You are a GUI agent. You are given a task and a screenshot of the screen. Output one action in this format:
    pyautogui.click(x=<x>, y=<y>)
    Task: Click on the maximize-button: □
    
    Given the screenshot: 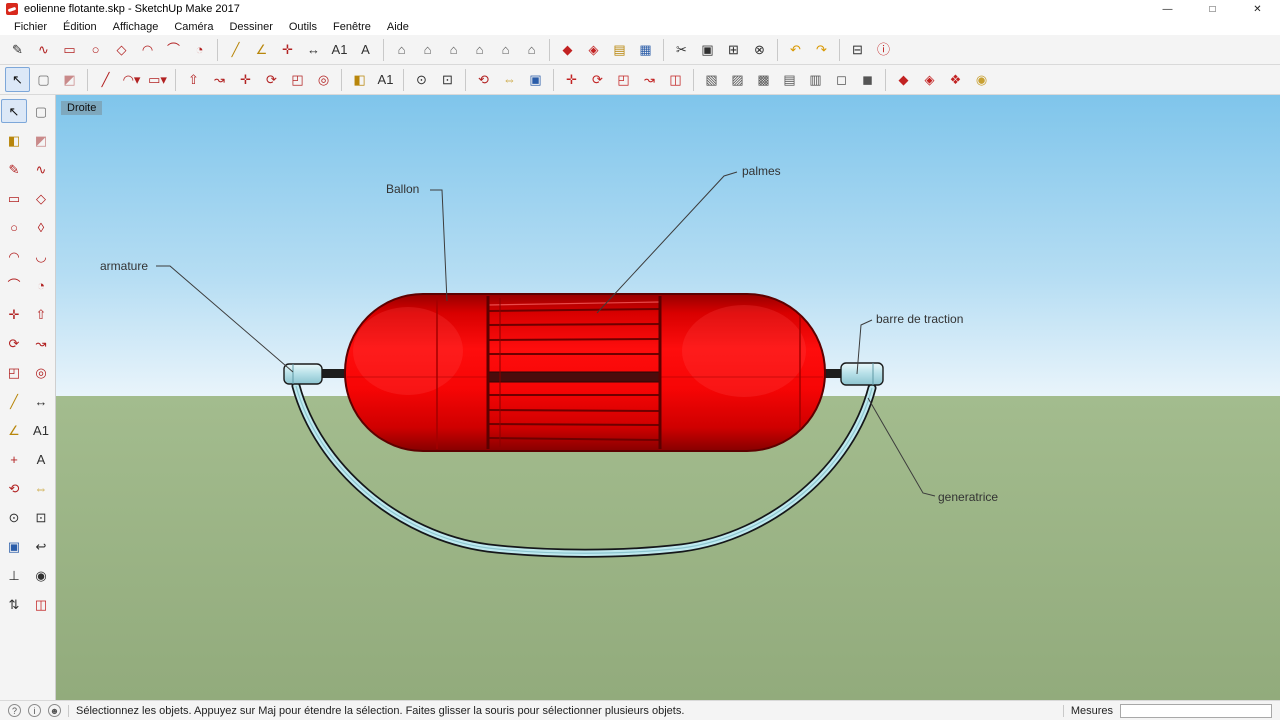 What is the action you would take?
    pyautogui.click(x=1212, y=9)
    